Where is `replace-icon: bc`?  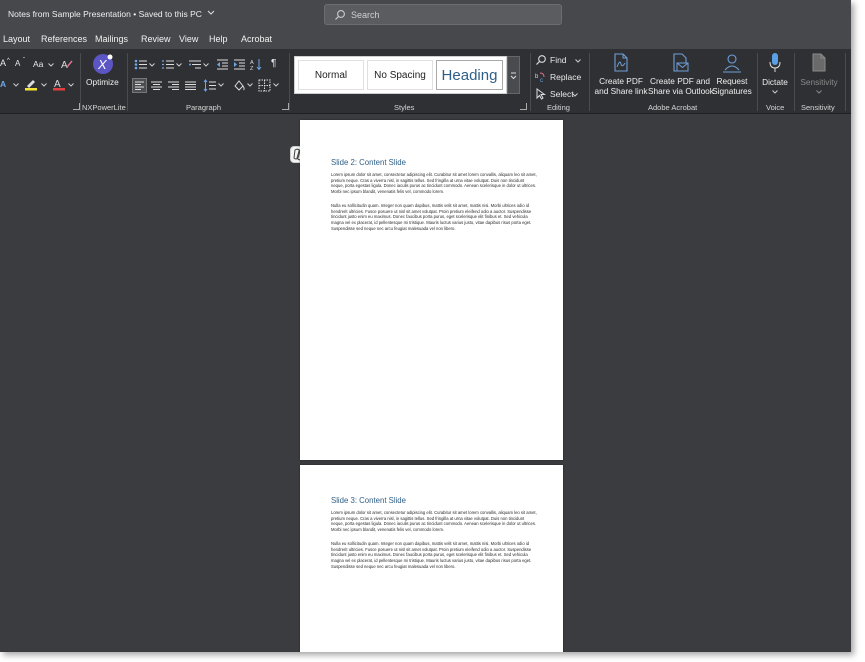 replace-icon: bc is located at coordinates (540, 77).